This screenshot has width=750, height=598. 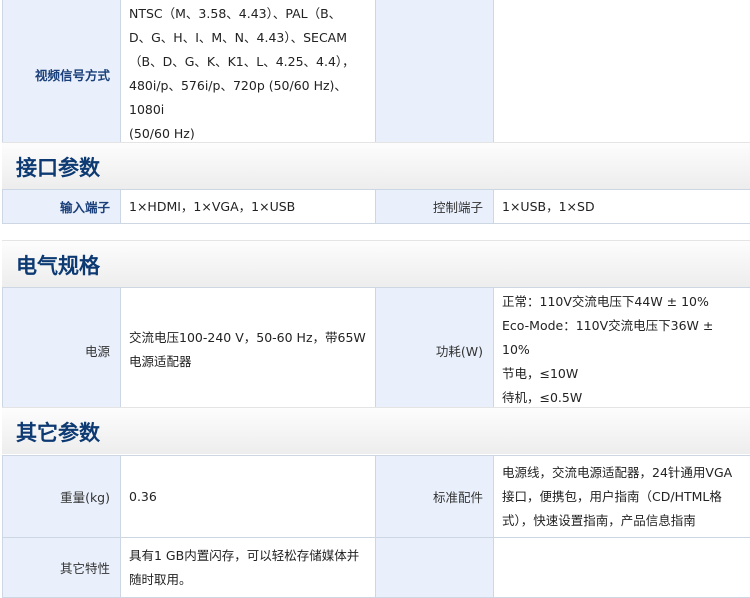 I want to click on consumption-line: 正常：110V交流电压下44W ± 10%, so click(x=622, y=302).